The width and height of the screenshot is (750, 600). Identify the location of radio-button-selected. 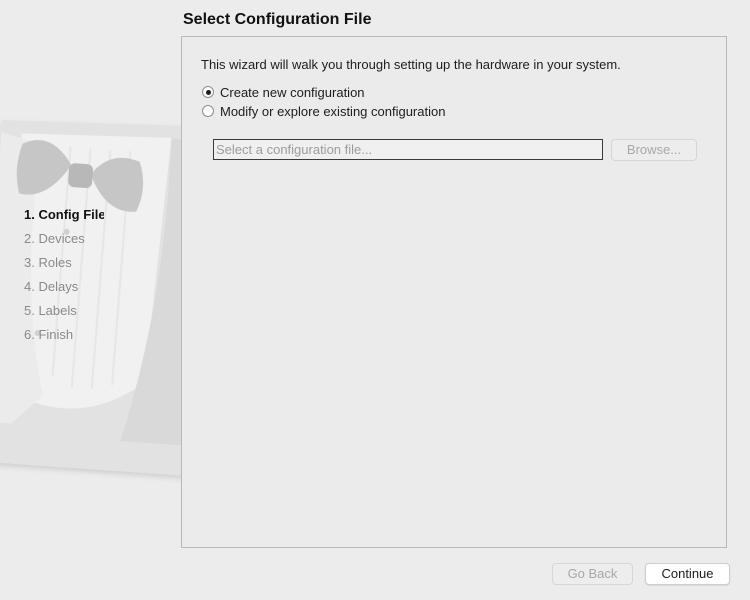
(208, 92).